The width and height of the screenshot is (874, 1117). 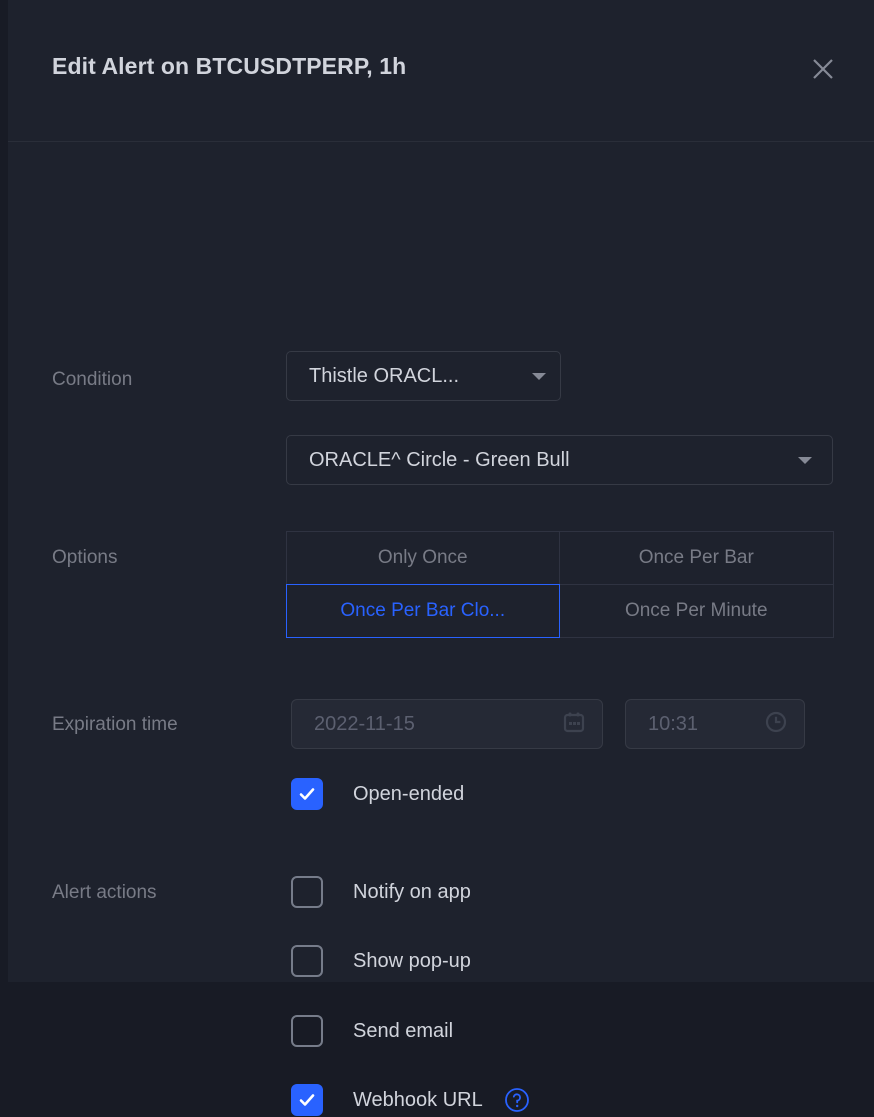 I want to click on alert-action-webhook-url-row: Webhook URL, so click(x=410, y=1100).